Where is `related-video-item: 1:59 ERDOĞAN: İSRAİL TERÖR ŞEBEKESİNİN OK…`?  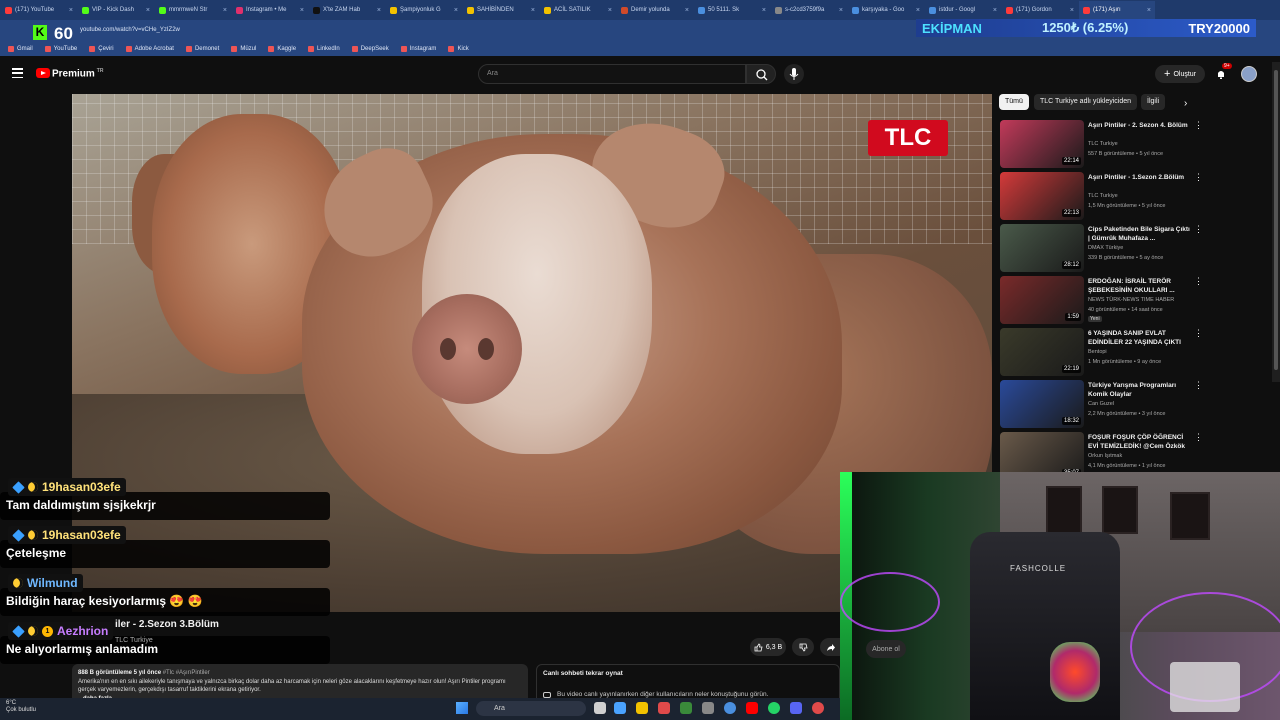
related-video-item: 1:59 ERDOĞAN: İSRAİL TERÖR ŞEBEKESİNİN OK… is located at coordinates (1131, 300).